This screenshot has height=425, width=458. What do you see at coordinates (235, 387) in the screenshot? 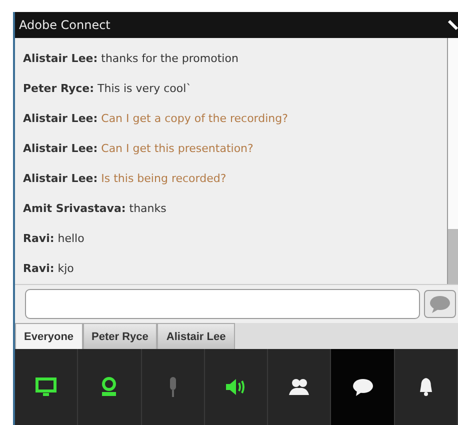
I see `speaker-icon` at bounding box center [235, 387].